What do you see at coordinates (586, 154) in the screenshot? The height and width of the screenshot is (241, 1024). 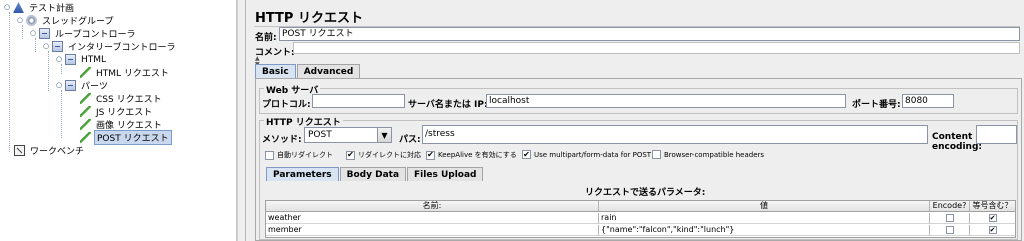 I see `multipart-checkbox: ✔ Use multipart/form-data for POST` at bounding box center [586, 154].